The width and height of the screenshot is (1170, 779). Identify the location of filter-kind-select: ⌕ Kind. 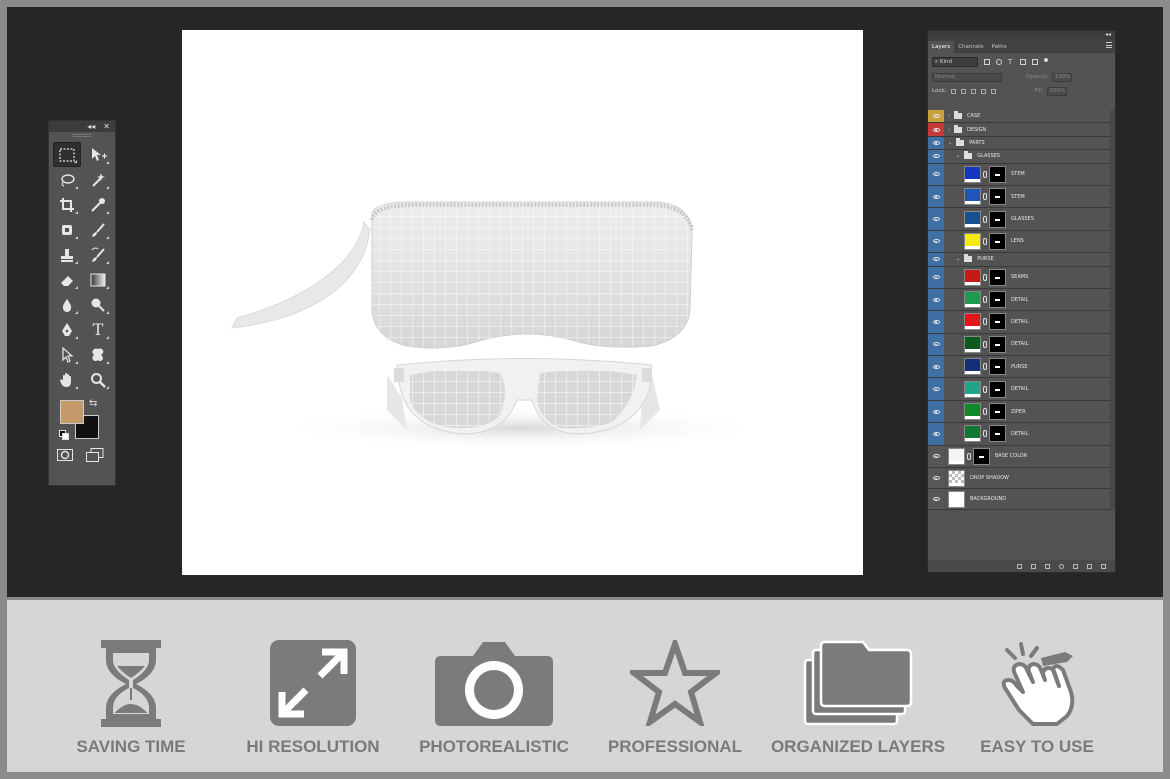
(955, 61).